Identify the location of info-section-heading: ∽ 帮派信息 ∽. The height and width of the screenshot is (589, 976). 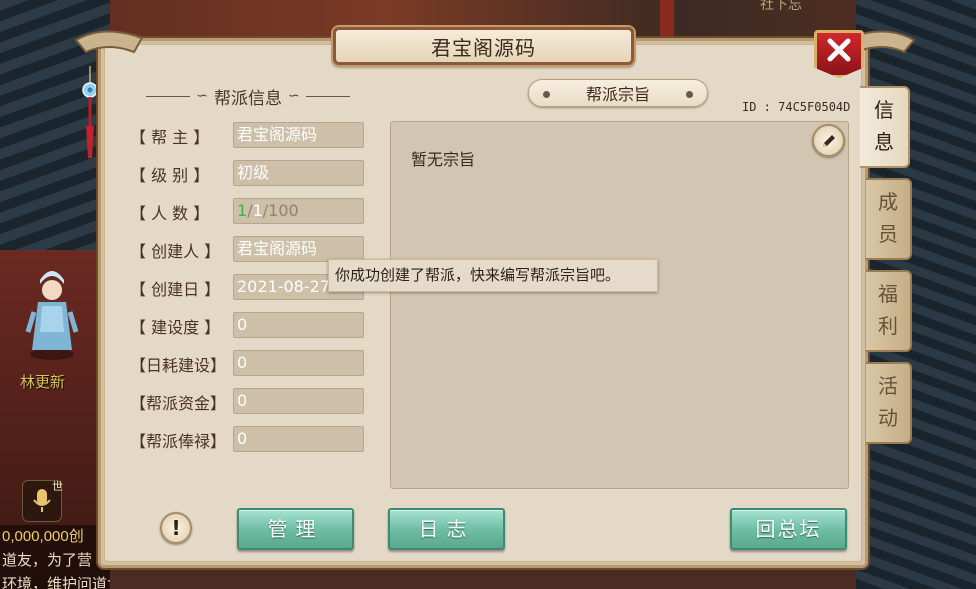
(248, 96).